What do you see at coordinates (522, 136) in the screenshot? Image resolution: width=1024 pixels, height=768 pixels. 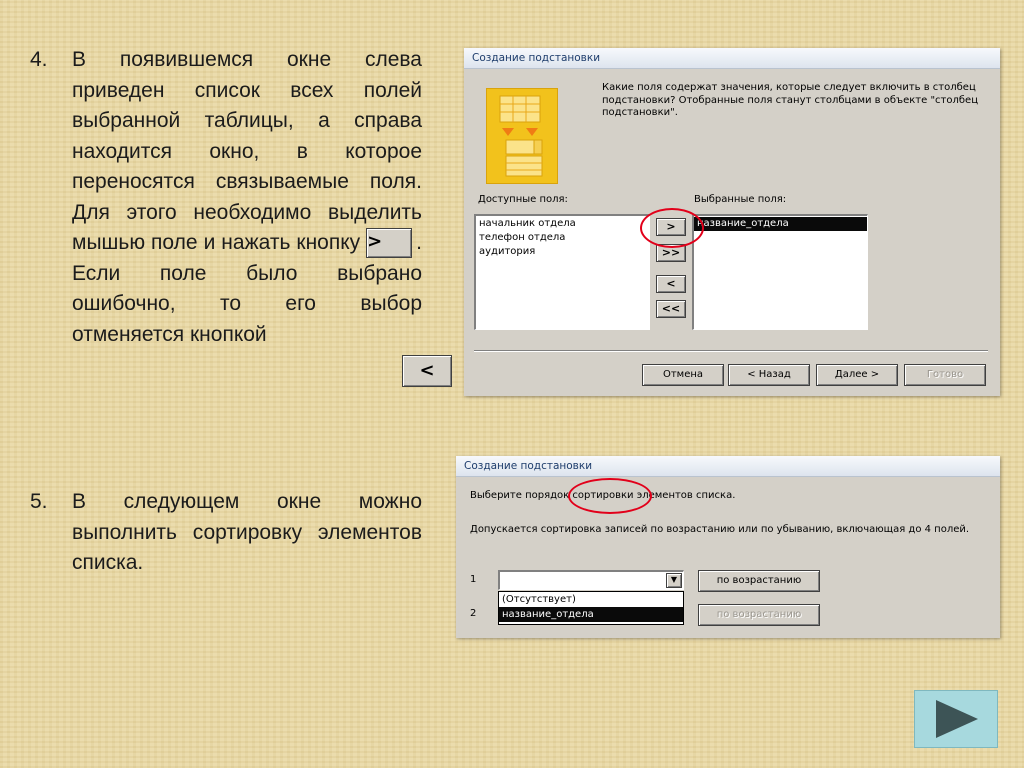 I see `table-lookup-wizard-icon` at bounding box center [522, 136].